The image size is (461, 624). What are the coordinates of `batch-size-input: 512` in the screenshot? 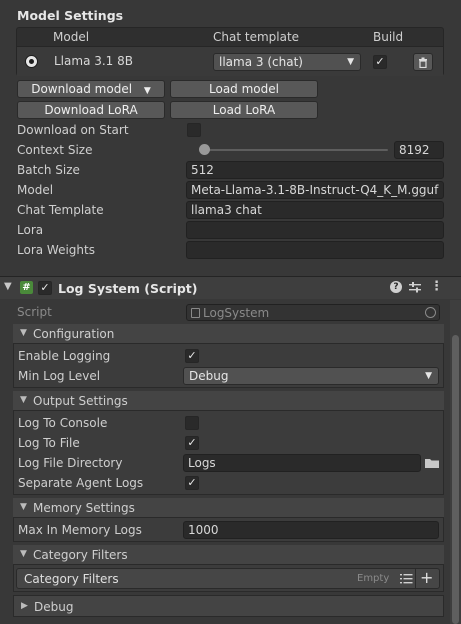 It's located at (315, 170).